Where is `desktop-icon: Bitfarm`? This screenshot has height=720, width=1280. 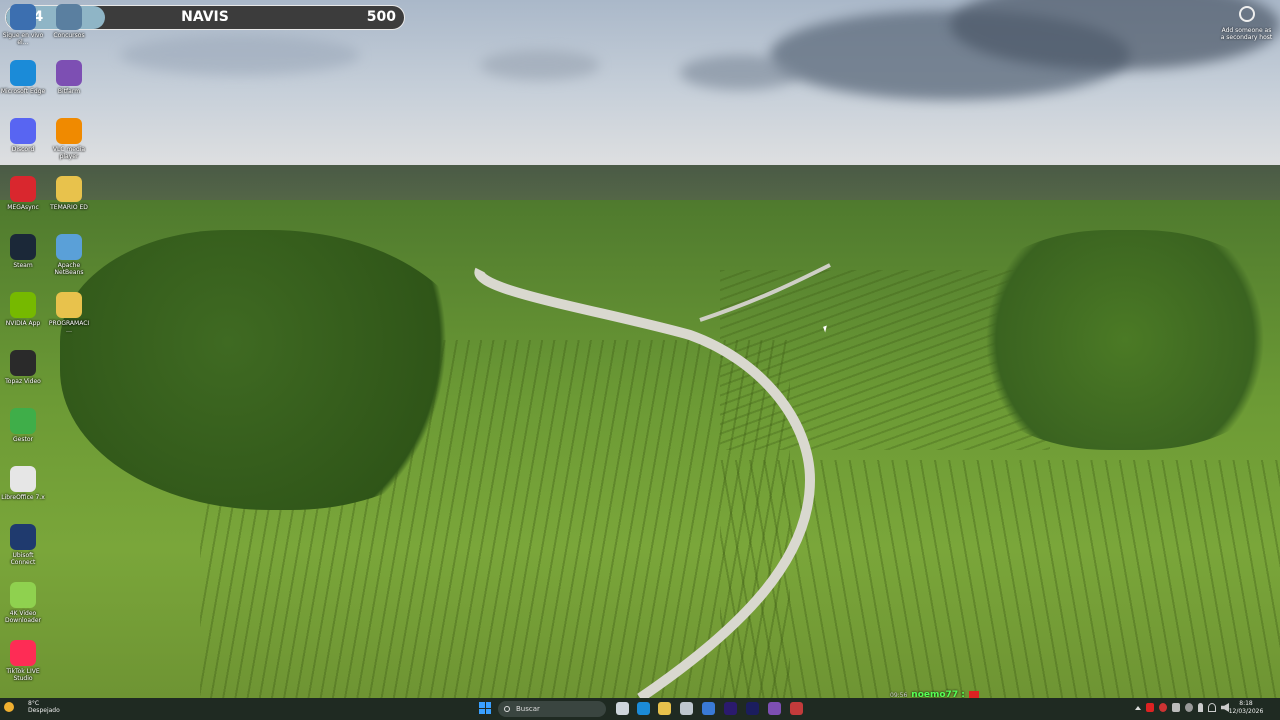 desktop-icon: Bitfarm is located at coordinates (69, 77).